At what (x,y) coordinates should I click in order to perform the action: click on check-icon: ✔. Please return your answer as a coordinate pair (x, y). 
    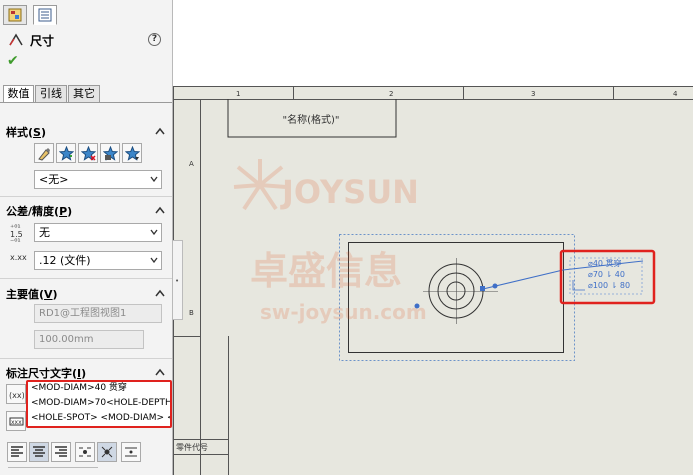
    Looking at the image, I should click on (13, 61).